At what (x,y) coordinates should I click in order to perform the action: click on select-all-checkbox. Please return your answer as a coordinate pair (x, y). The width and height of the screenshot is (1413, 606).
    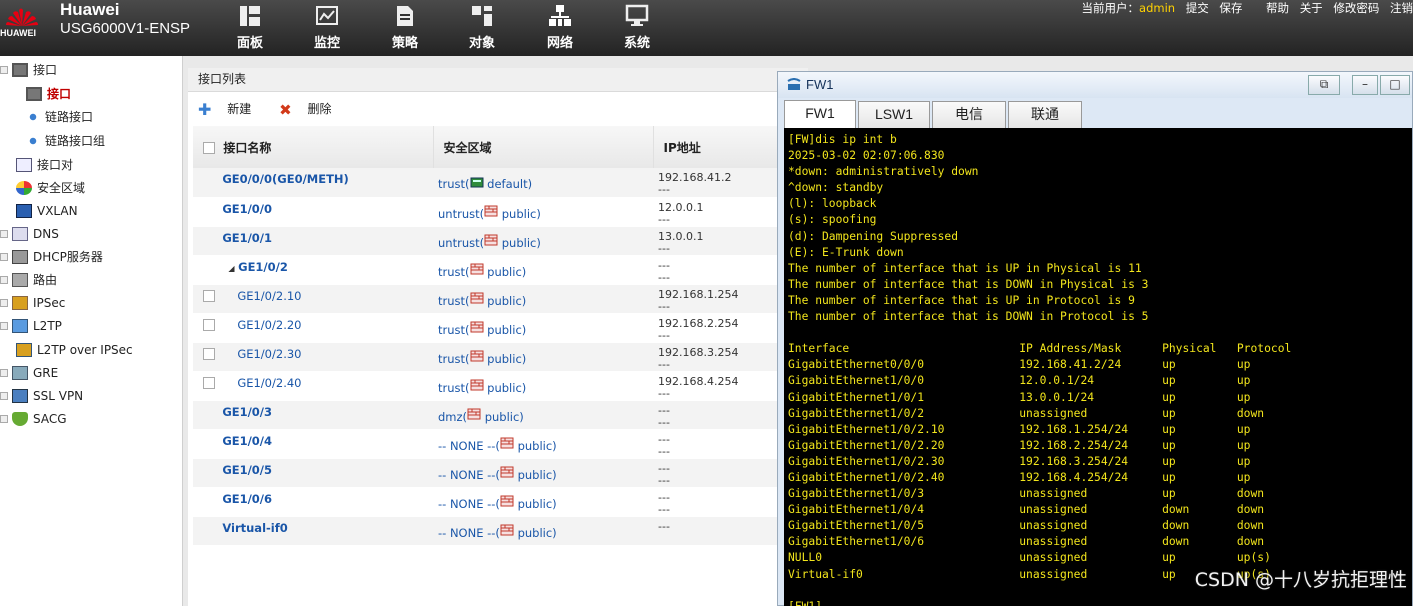
    Looking at the image, I should click on (209, 148).